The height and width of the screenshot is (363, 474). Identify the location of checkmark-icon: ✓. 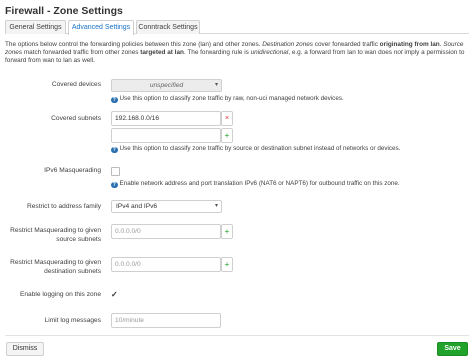
(114, 294).